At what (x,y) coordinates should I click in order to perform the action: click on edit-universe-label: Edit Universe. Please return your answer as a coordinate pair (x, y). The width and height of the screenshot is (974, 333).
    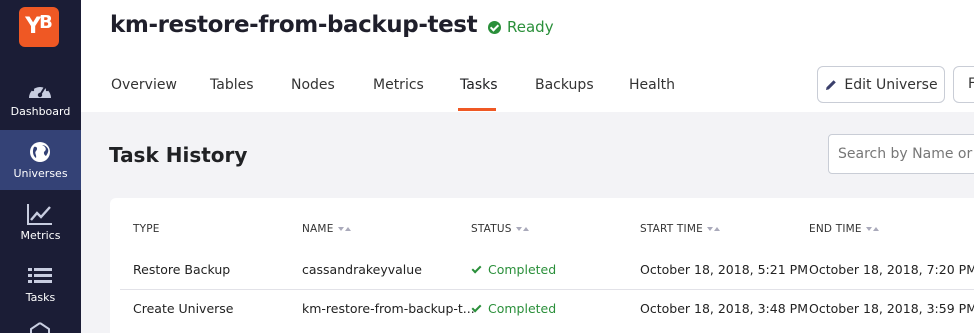
    Looking at the image, I should click on (891, 84).